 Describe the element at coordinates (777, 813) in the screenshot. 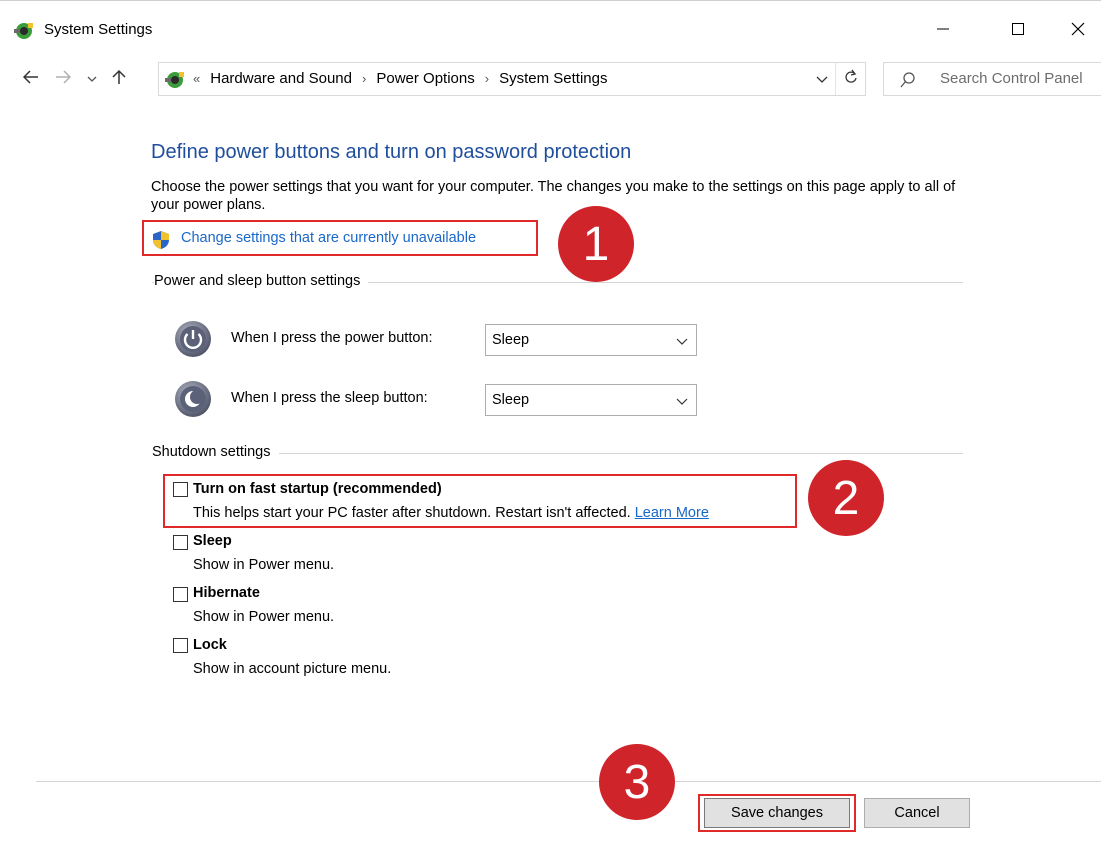

I see `save-changes-button: Save changes` at that location.